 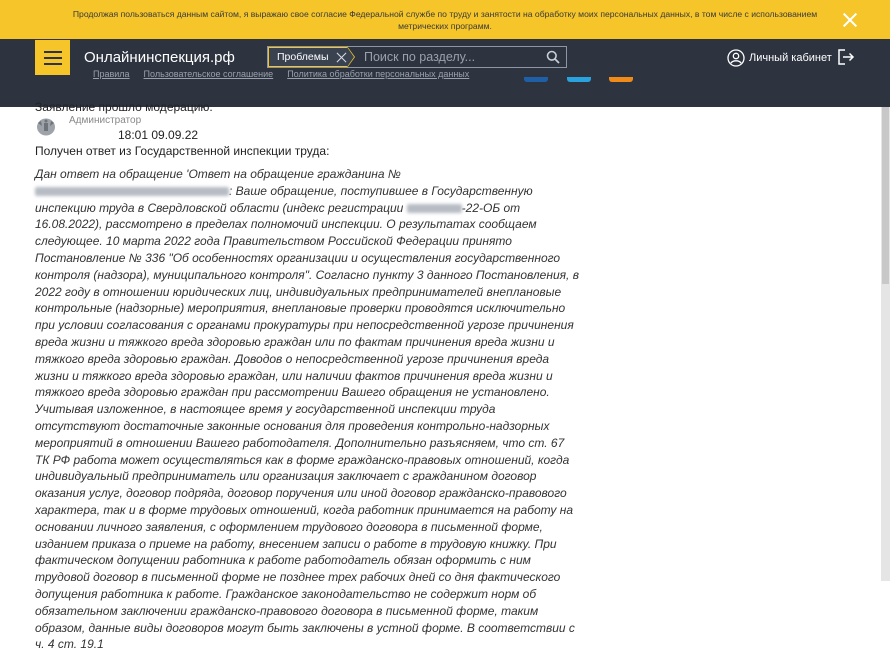 I want to click on clear-chip-icon, so click(x=341, y=57).